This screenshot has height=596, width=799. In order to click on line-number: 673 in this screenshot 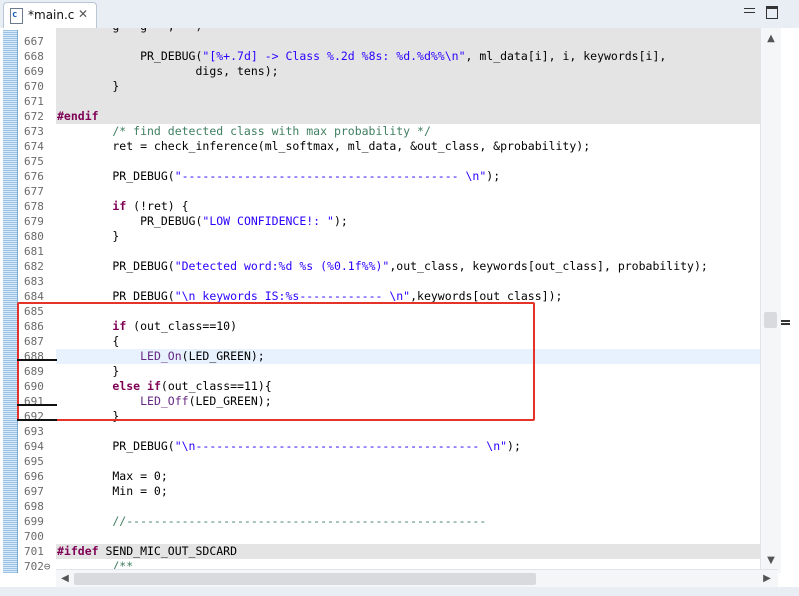, I will do `click(34, 131)`.